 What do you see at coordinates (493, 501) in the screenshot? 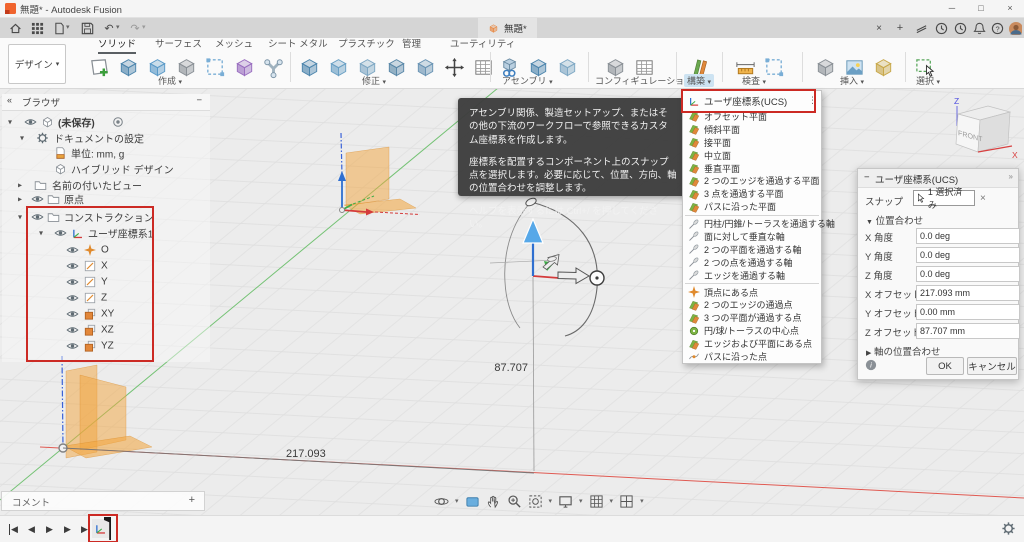
I see `pan-hand-icon` at bounding box center [493, 501].